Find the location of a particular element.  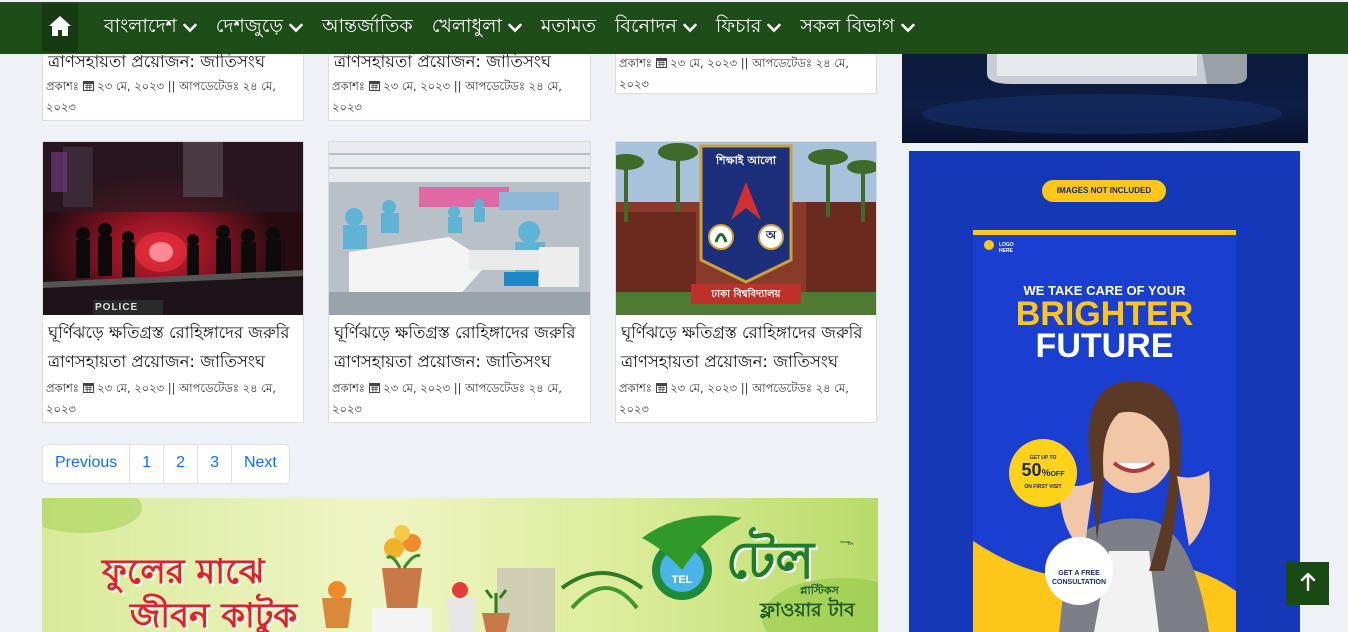

ad-badge: IMAGES NOT INCLUDED is located at coordinates (1104, 190).